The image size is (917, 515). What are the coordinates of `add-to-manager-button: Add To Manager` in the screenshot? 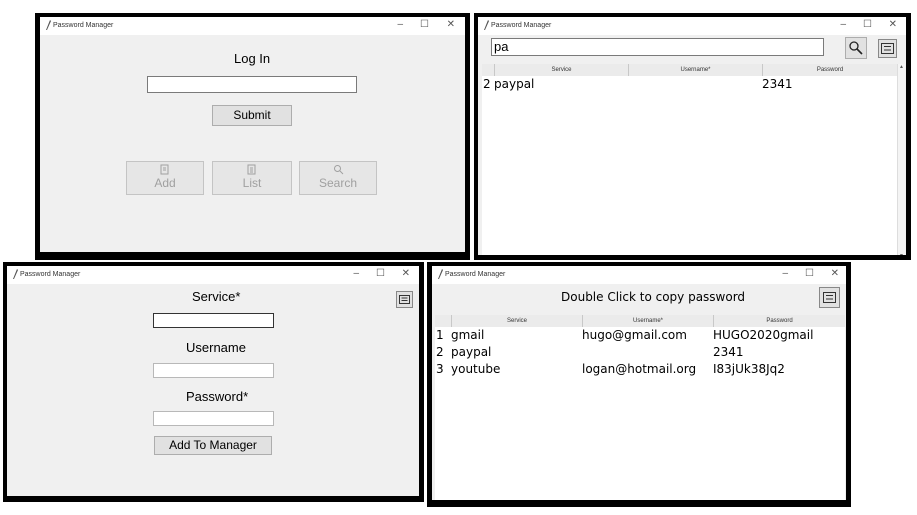 It's located at (213, 445).